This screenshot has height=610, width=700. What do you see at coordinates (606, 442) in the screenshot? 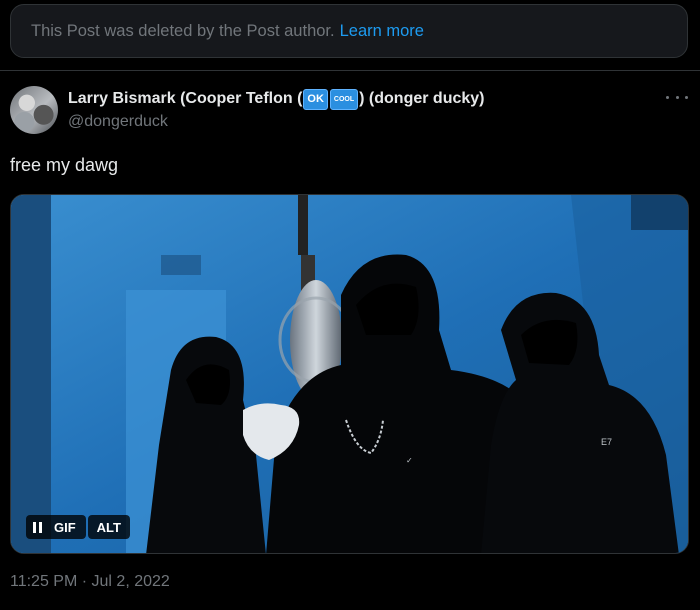
I see `svg-text: E7` at bounding box center [606, 442].